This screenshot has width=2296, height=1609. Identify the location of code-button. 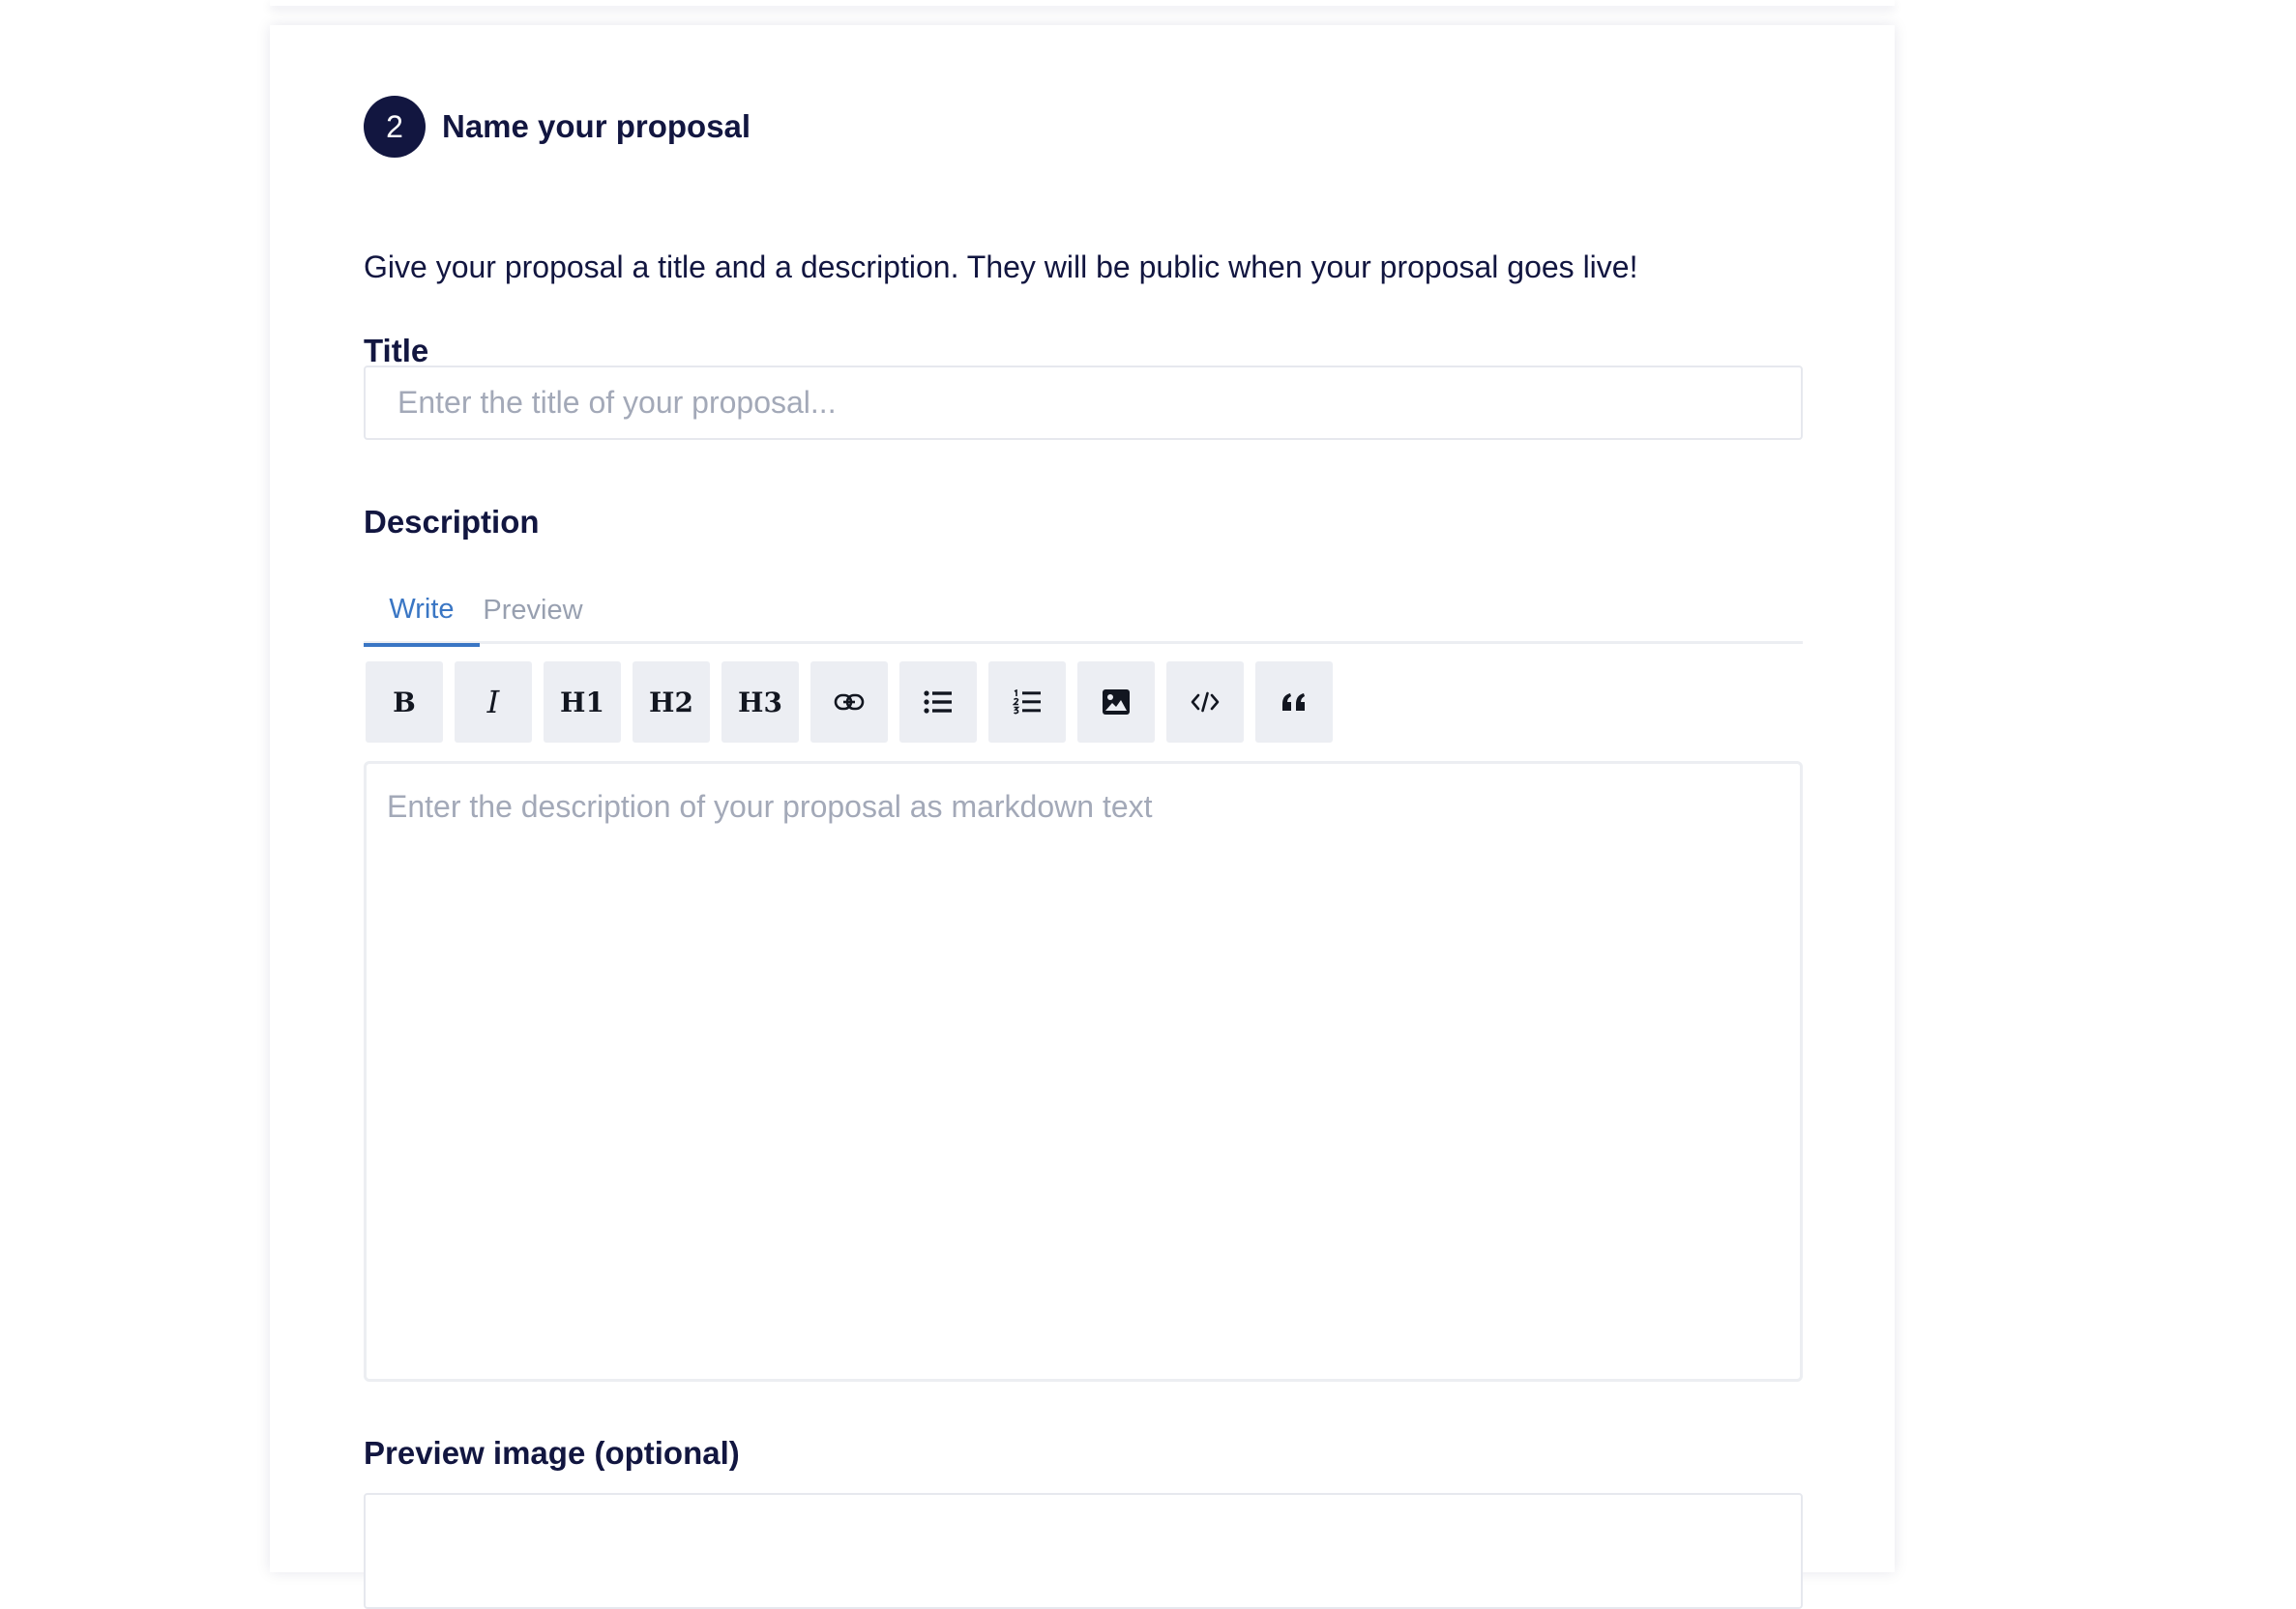
(1205, 702).